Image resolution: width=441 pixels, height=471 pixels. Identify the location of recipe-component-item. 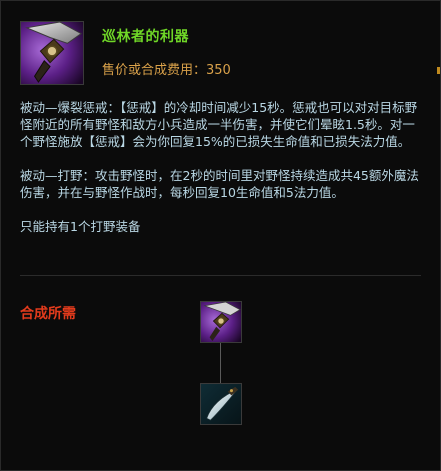
(221, 404).